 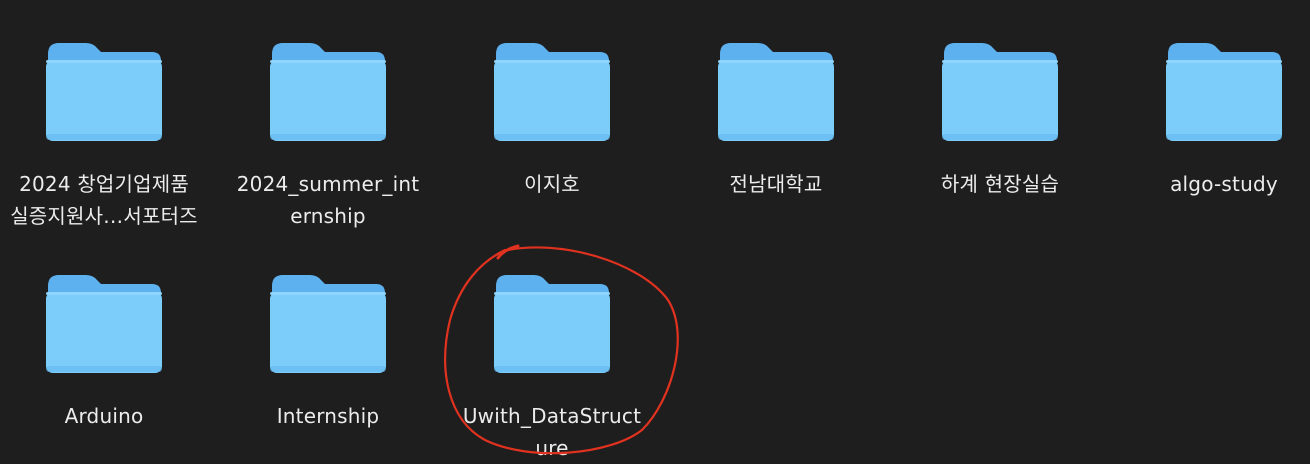 I want to click on folder-item: 하계 현장실습, so click(x=1000, y=105).